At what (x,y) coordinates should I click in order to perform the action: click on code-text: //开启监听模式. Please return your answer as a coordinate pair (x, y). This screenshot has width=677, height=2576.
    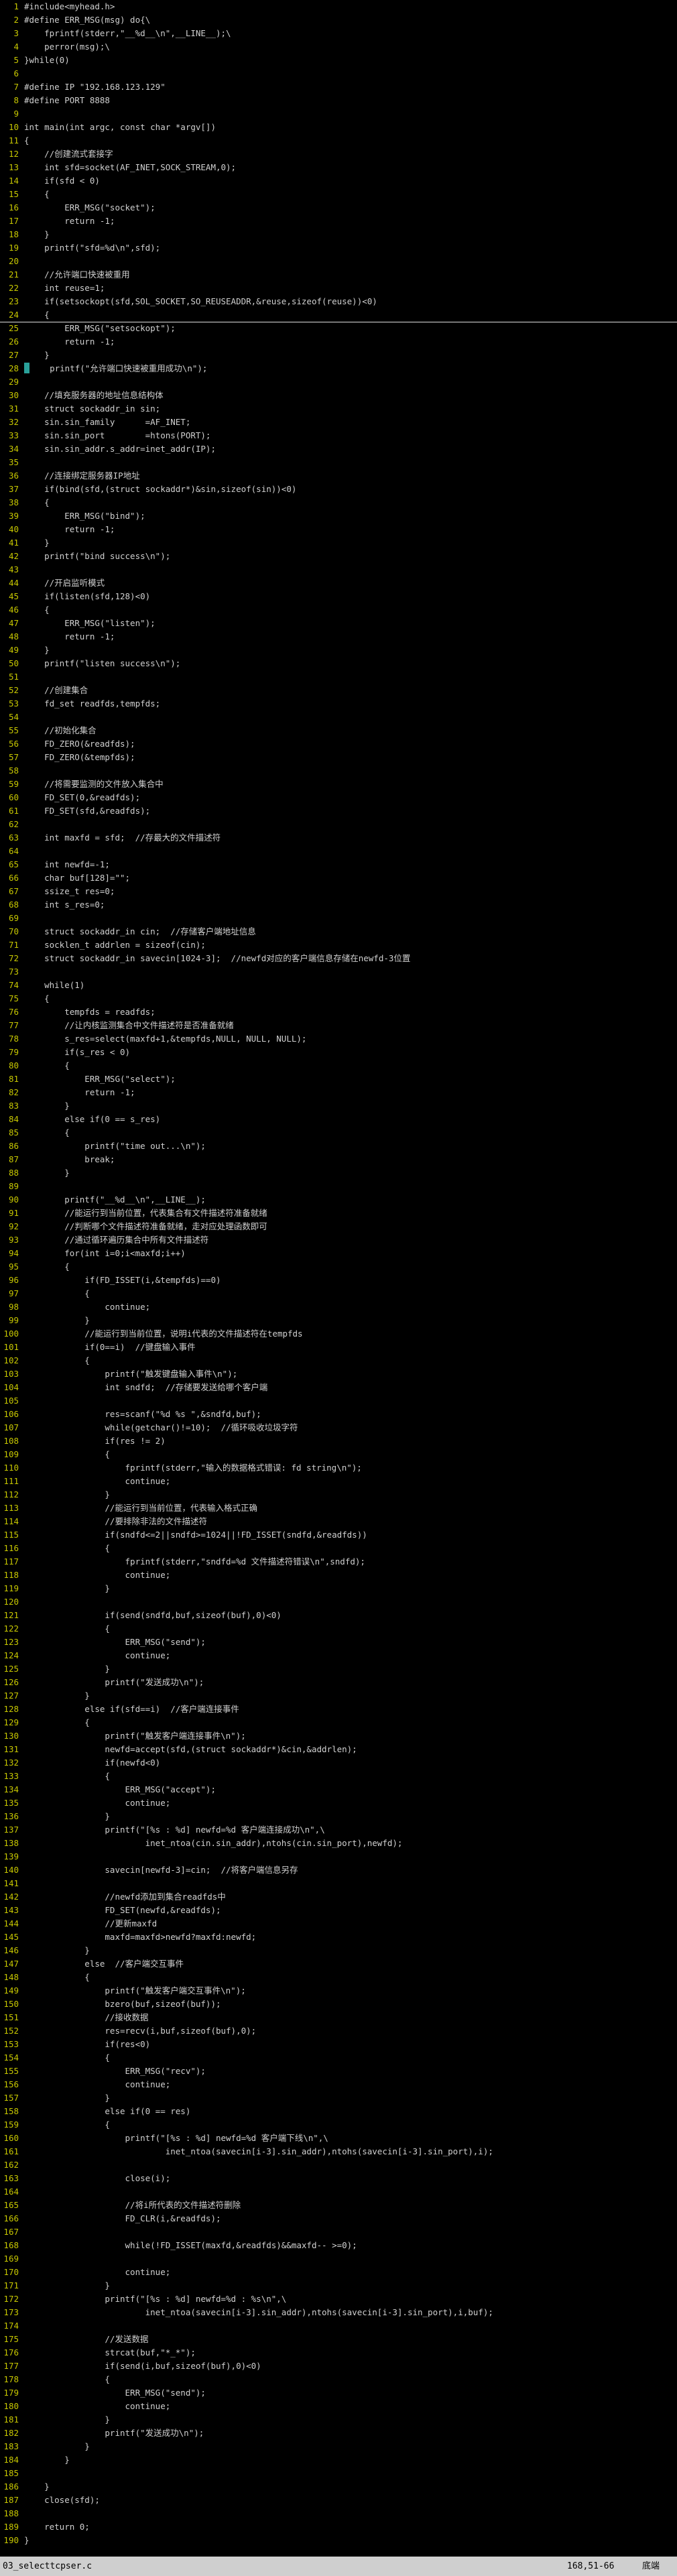
    Looking at the image, I should click on (64, 583).